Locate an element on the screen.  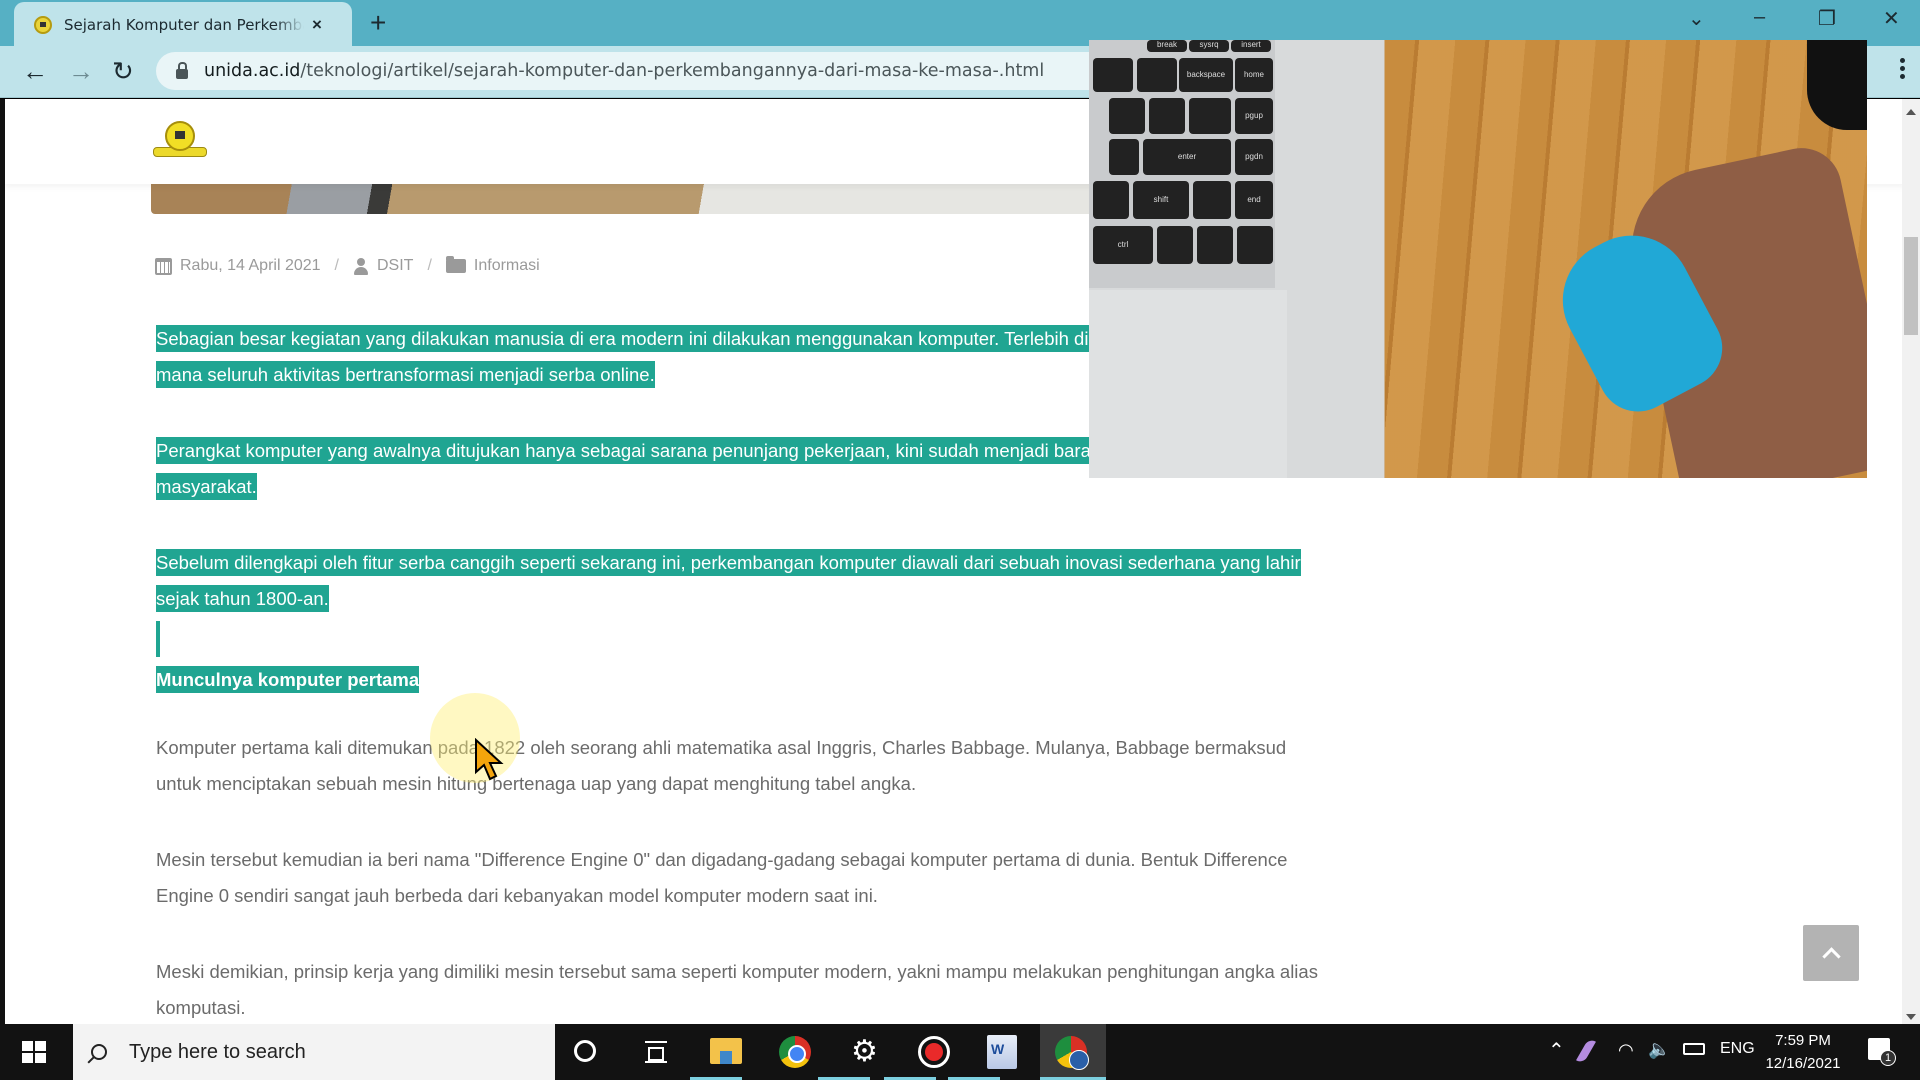
key: insert is located at coordinates (1251, 46).